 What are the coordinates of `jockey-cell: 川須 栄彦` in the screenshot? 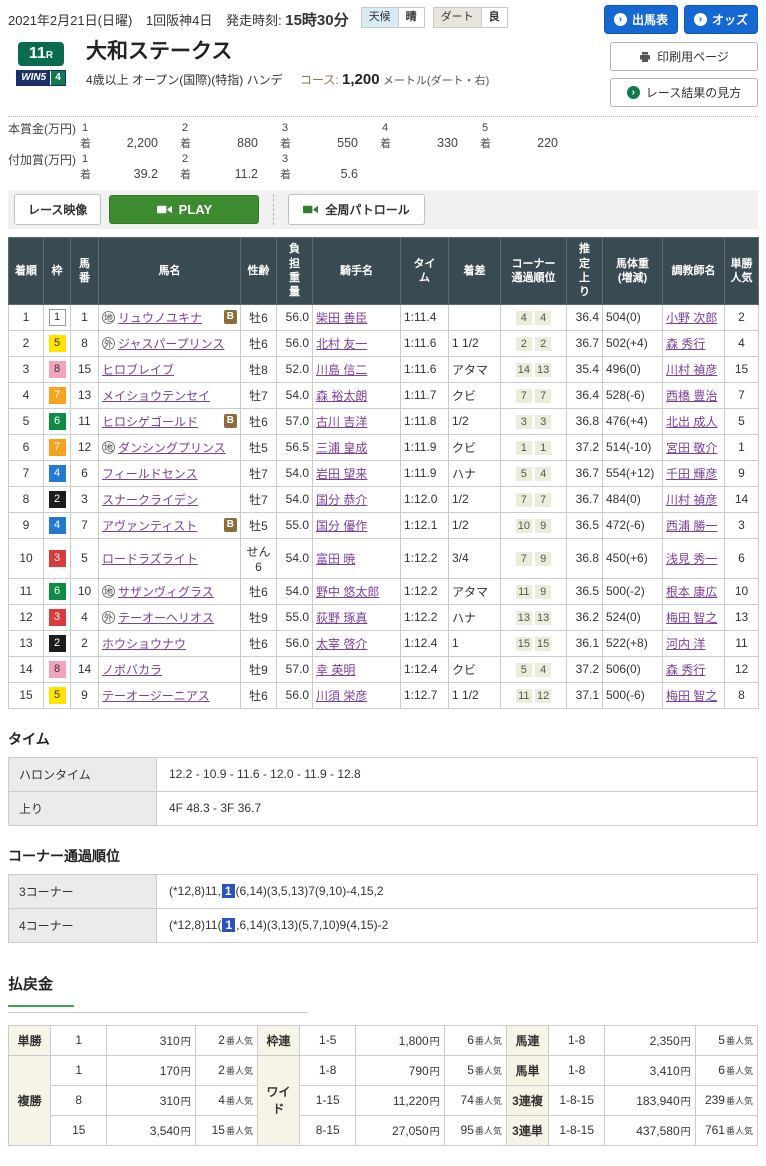 It's located at (356, 695).